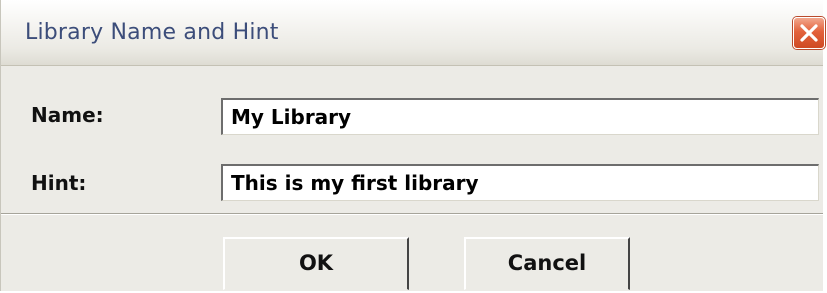 The height and width of the screenshot is (293, 827). I want to click on ok-button: OK, so click(316, 263).